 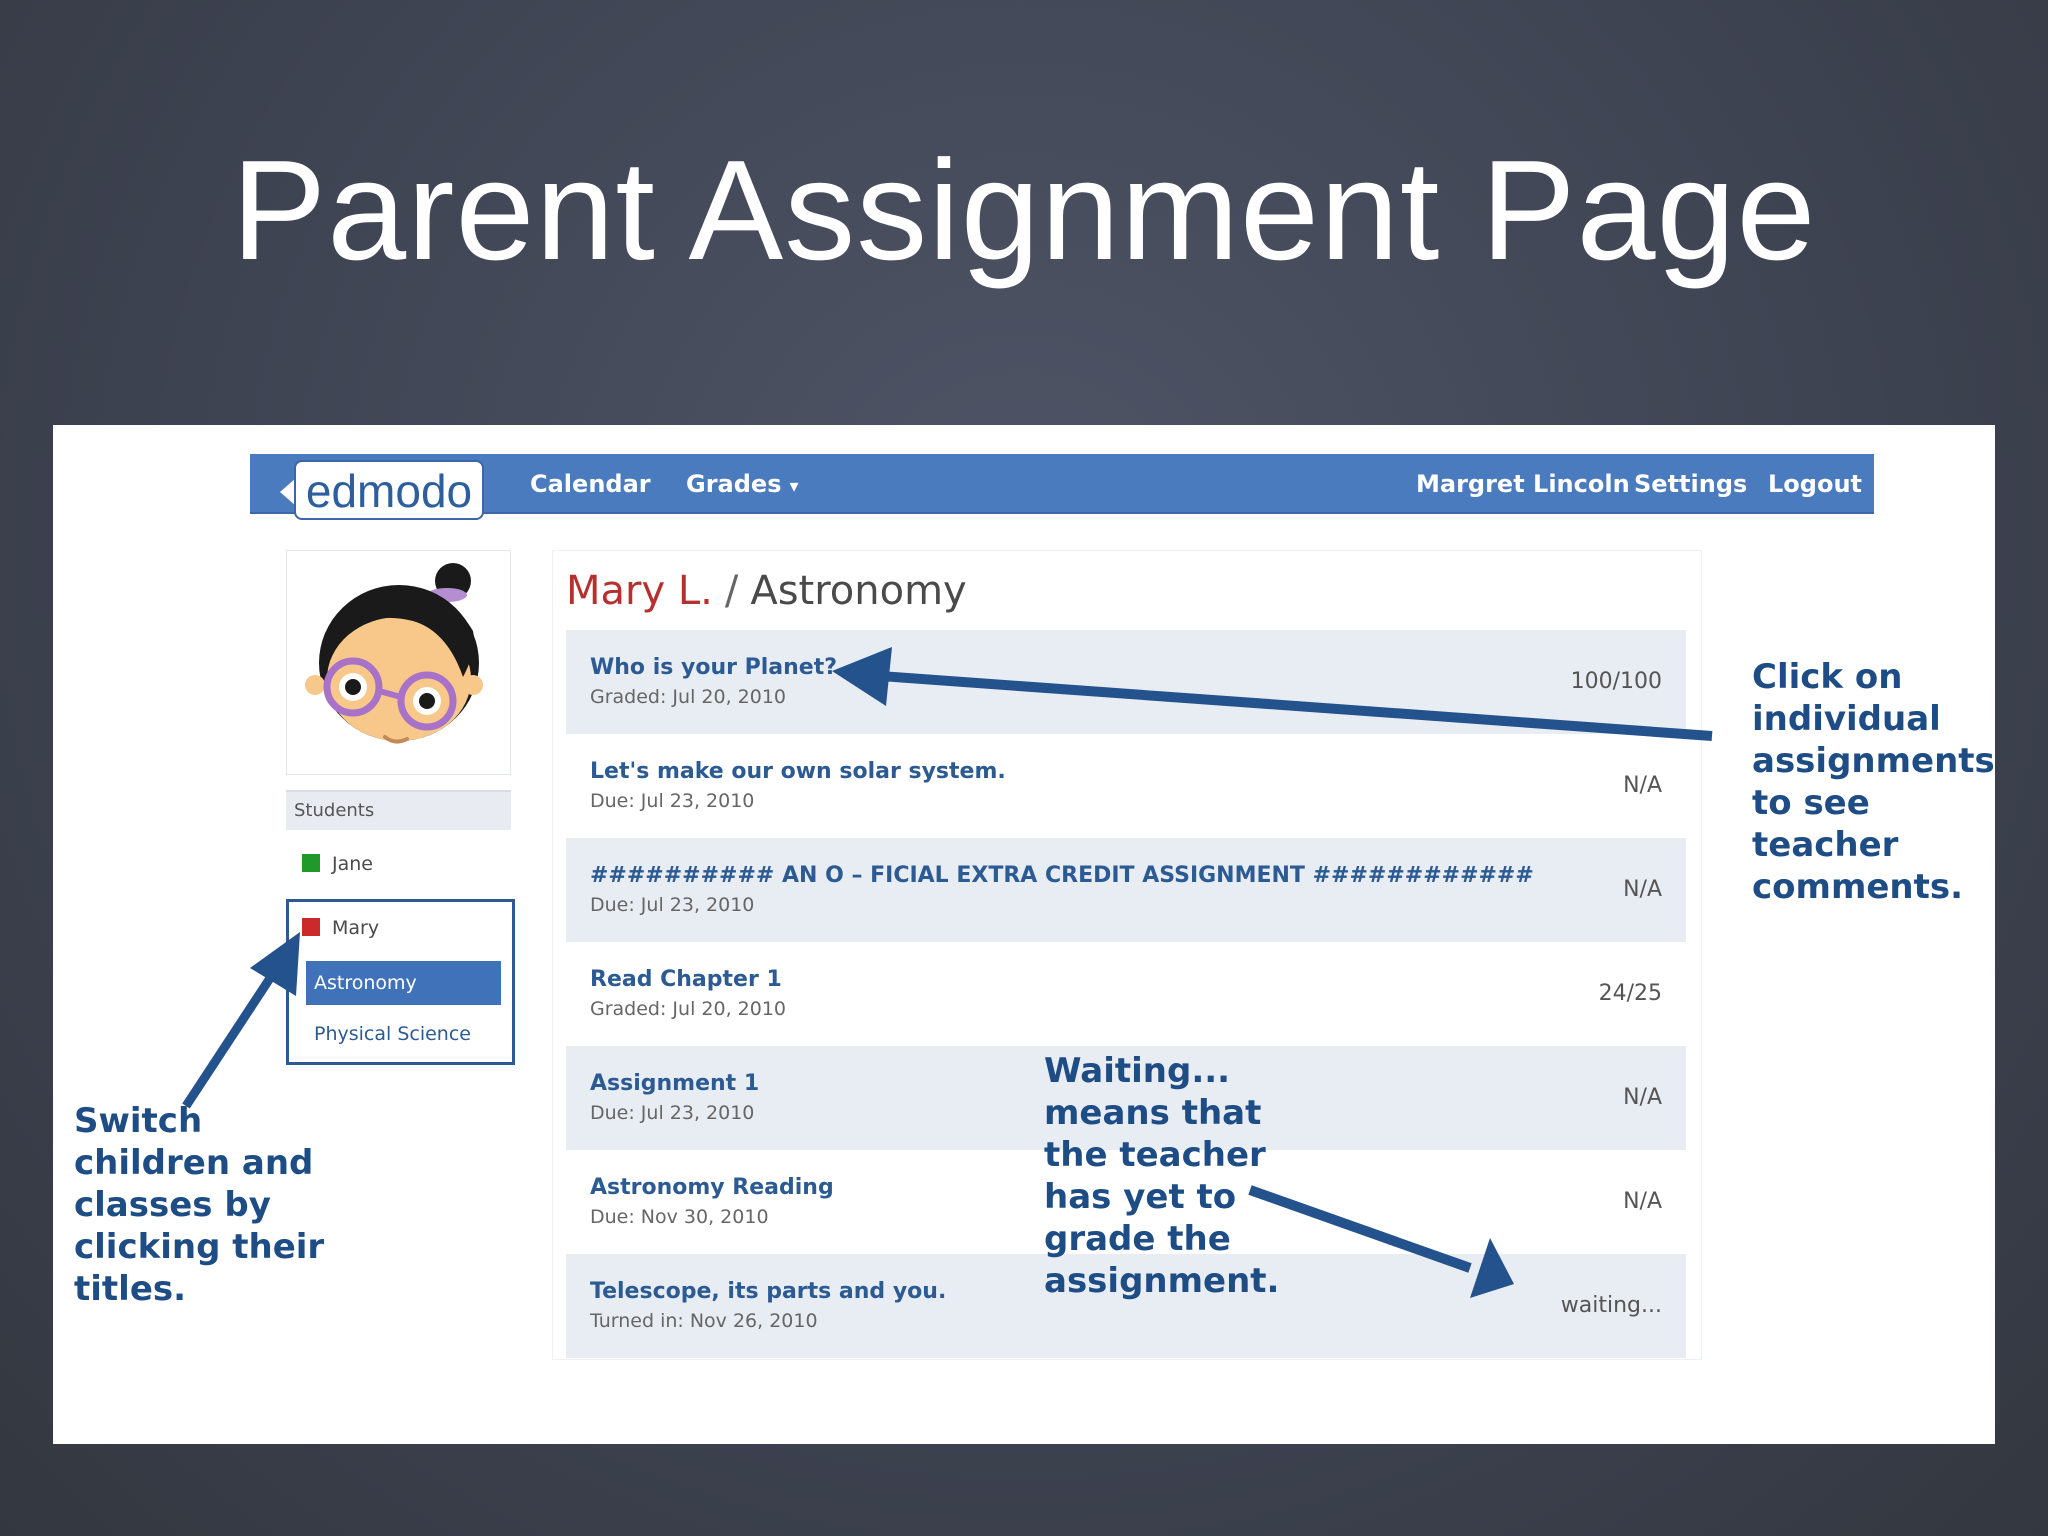 What do you see at coordinates (1846, 719) in the screenshot?
I see `callout-line: individual` at bounding box center [1846, 719].